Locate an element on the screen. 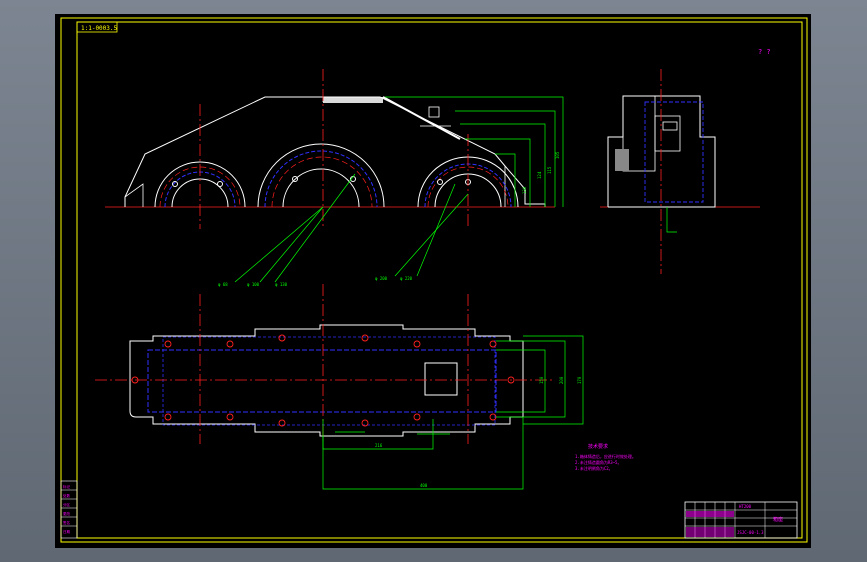 The height and width of the screenshot is (562, 867). tech-line-1: 1.箱体铸造后，应进行时效处理。 is located at coordinates (605, 456).